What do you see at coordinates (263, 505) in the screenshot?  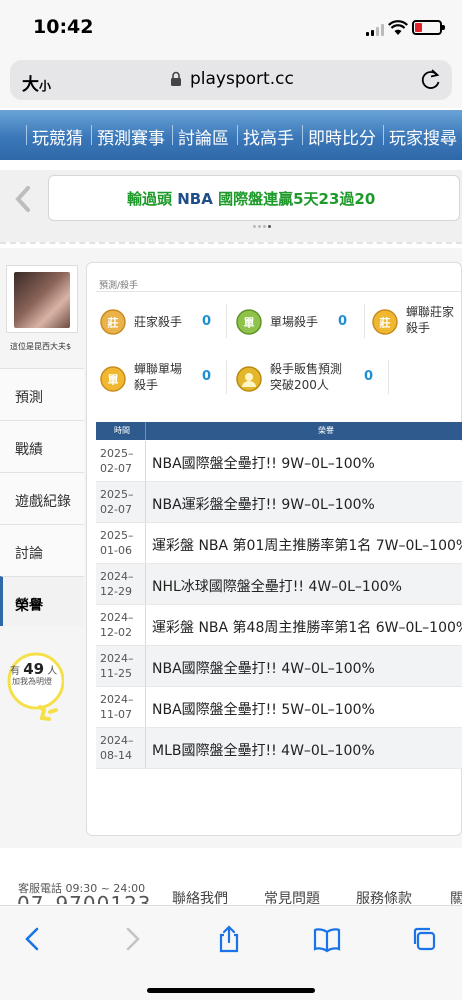 I see `honor-text: NBA運彩盤全壘打!! 9W–0L–100%` at bounding box center [263, 505].